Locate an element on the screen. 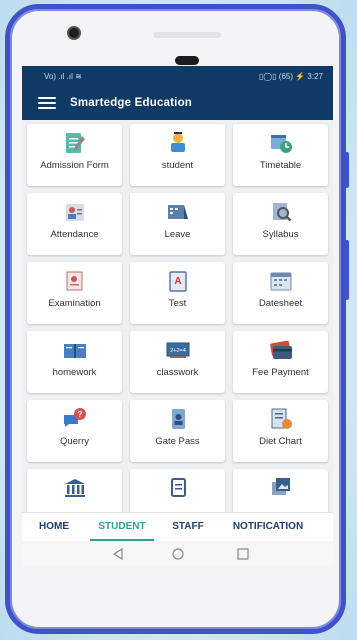 This screenshot has height=640, width=357. volume-button is located at coordinates (347, 170).